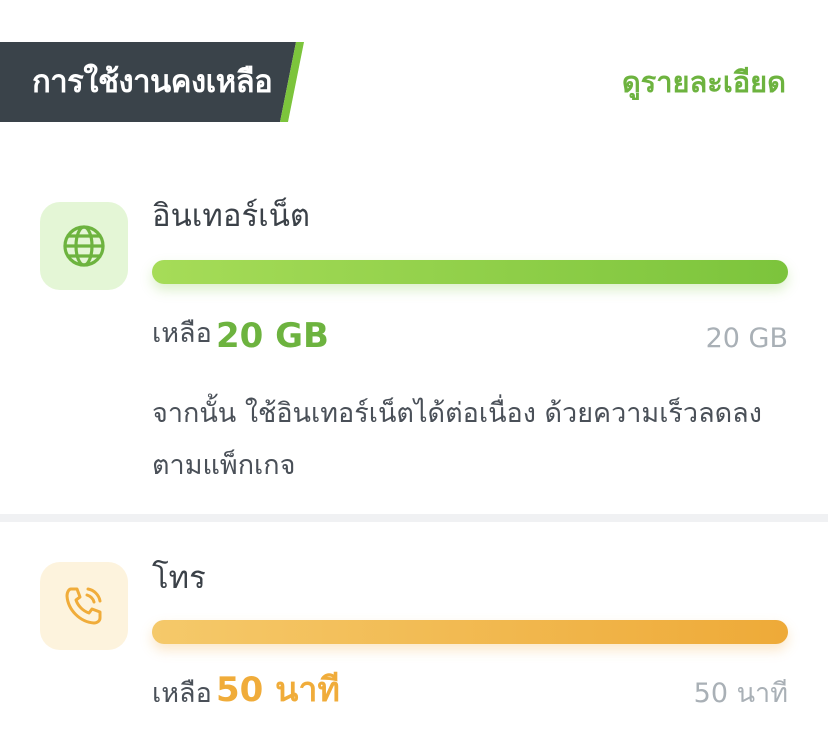  I want to click on call-total-value: 50 นาที, so click(740, 693).